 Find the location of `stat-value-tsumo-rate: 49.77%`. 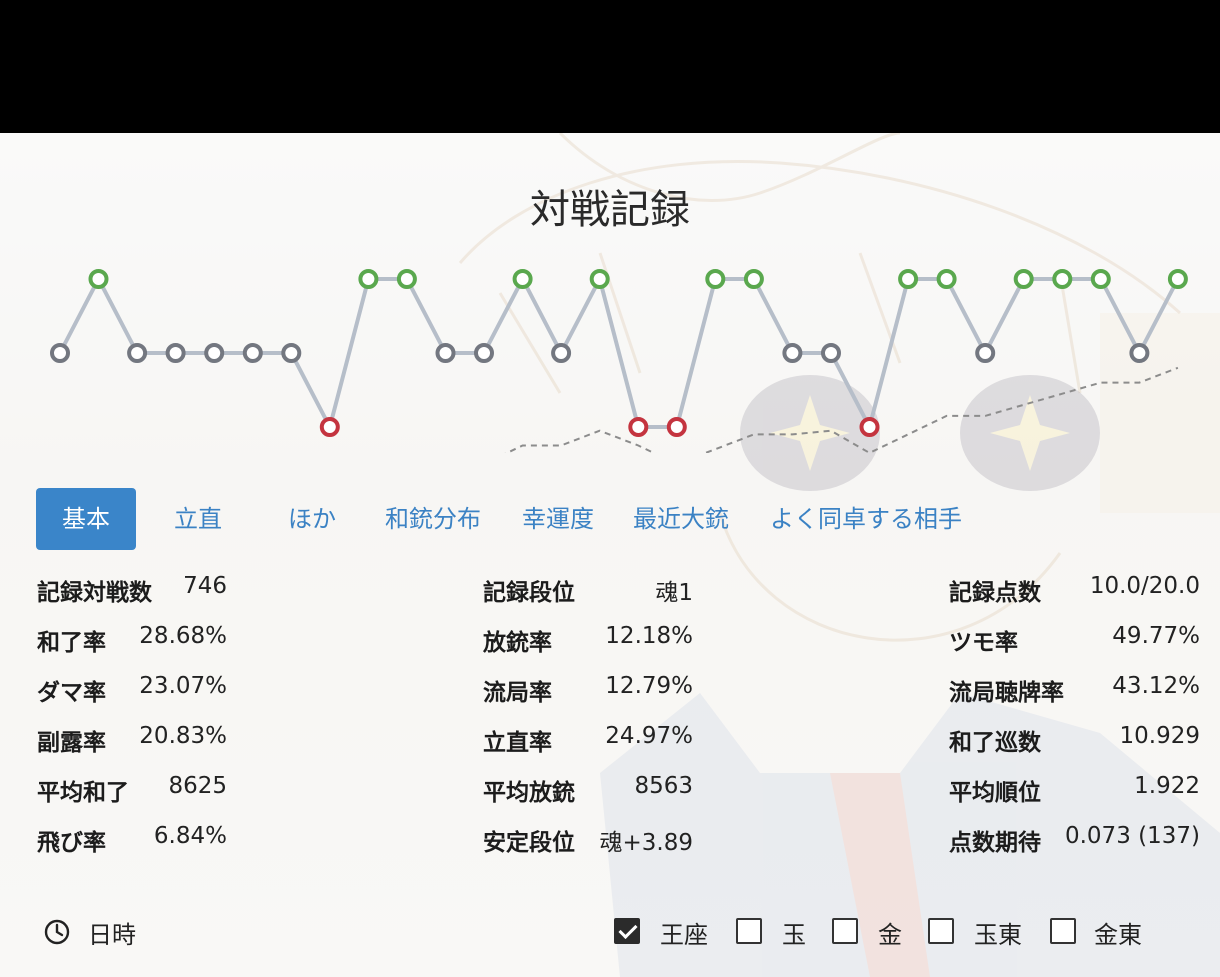

stat-value-tsumo-rate: 49.77% is located at coordinates (1156, 636).